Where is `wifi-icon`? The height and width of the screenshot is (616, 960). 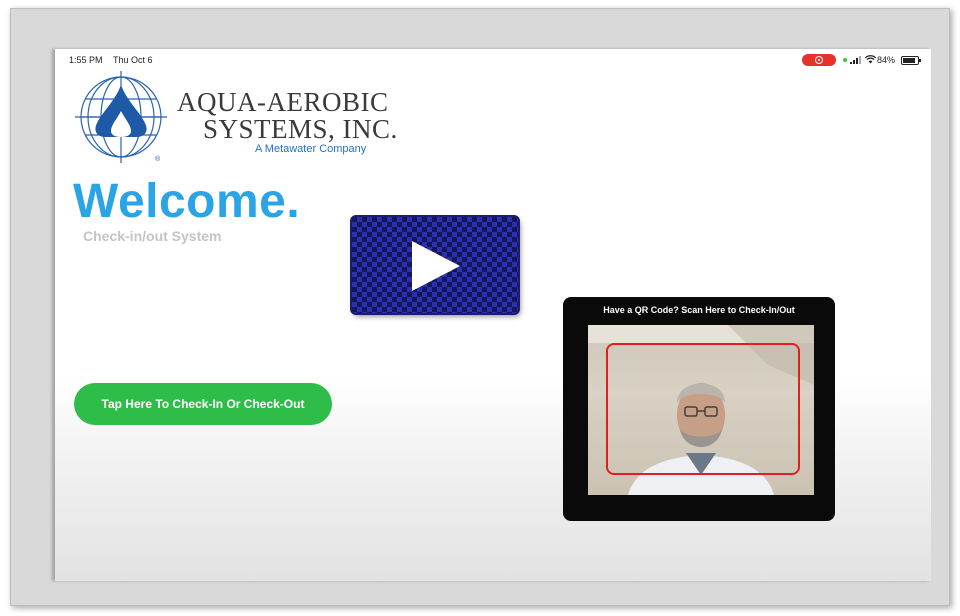 wifi-icon is located at coordinates (870, 60).